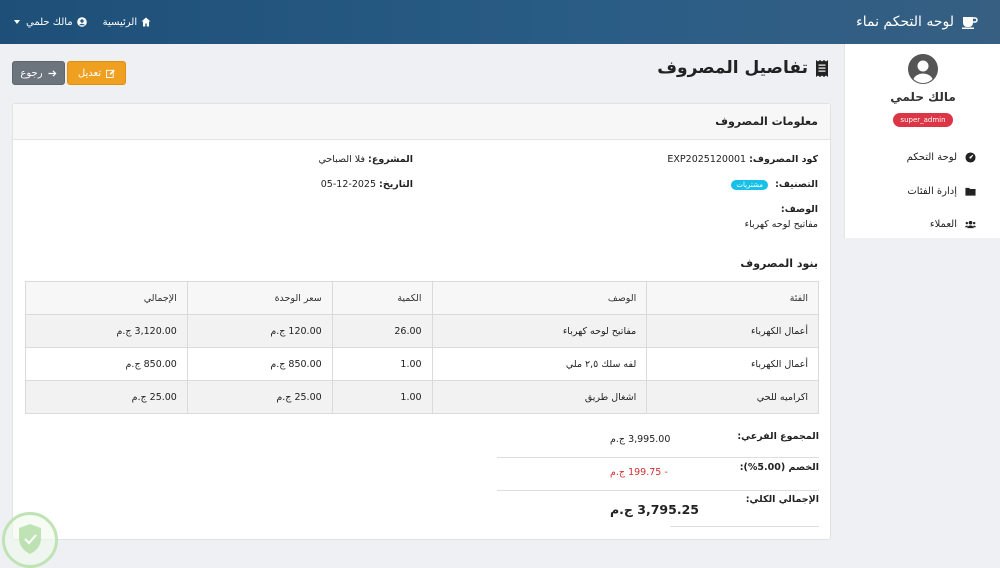 The height and width of the screenshot is (568, 1000). What do you see at coordinates (905, 22) in the screenshot?
I see `brand-title: لوحه التحكم نماء` at bounding box center [905, 22].